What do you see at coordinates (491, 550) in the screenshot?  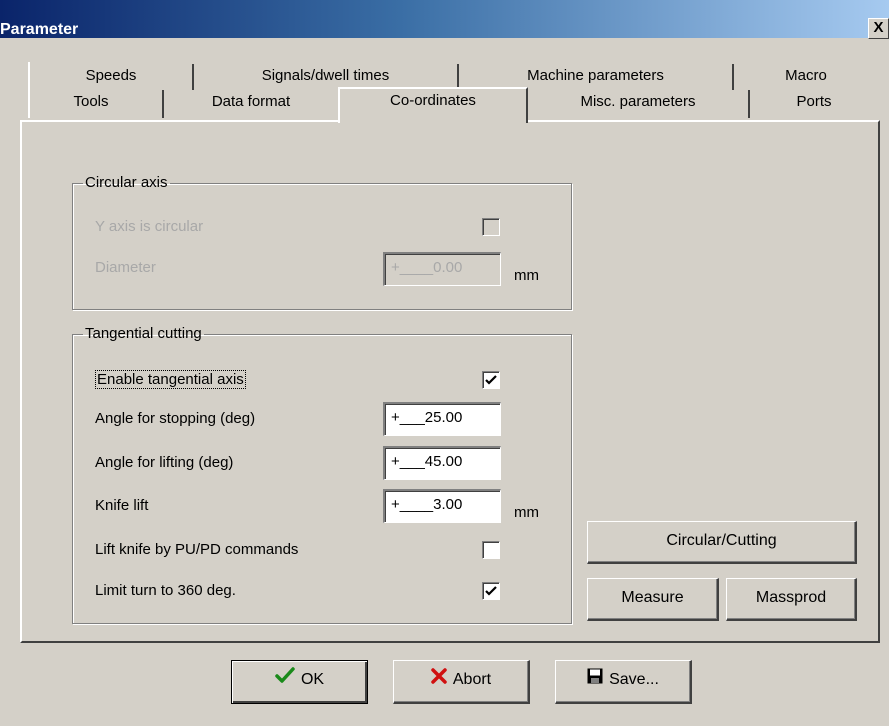 I see `lift-knife-pupd-checkbox` at bounding box center [491, 550].